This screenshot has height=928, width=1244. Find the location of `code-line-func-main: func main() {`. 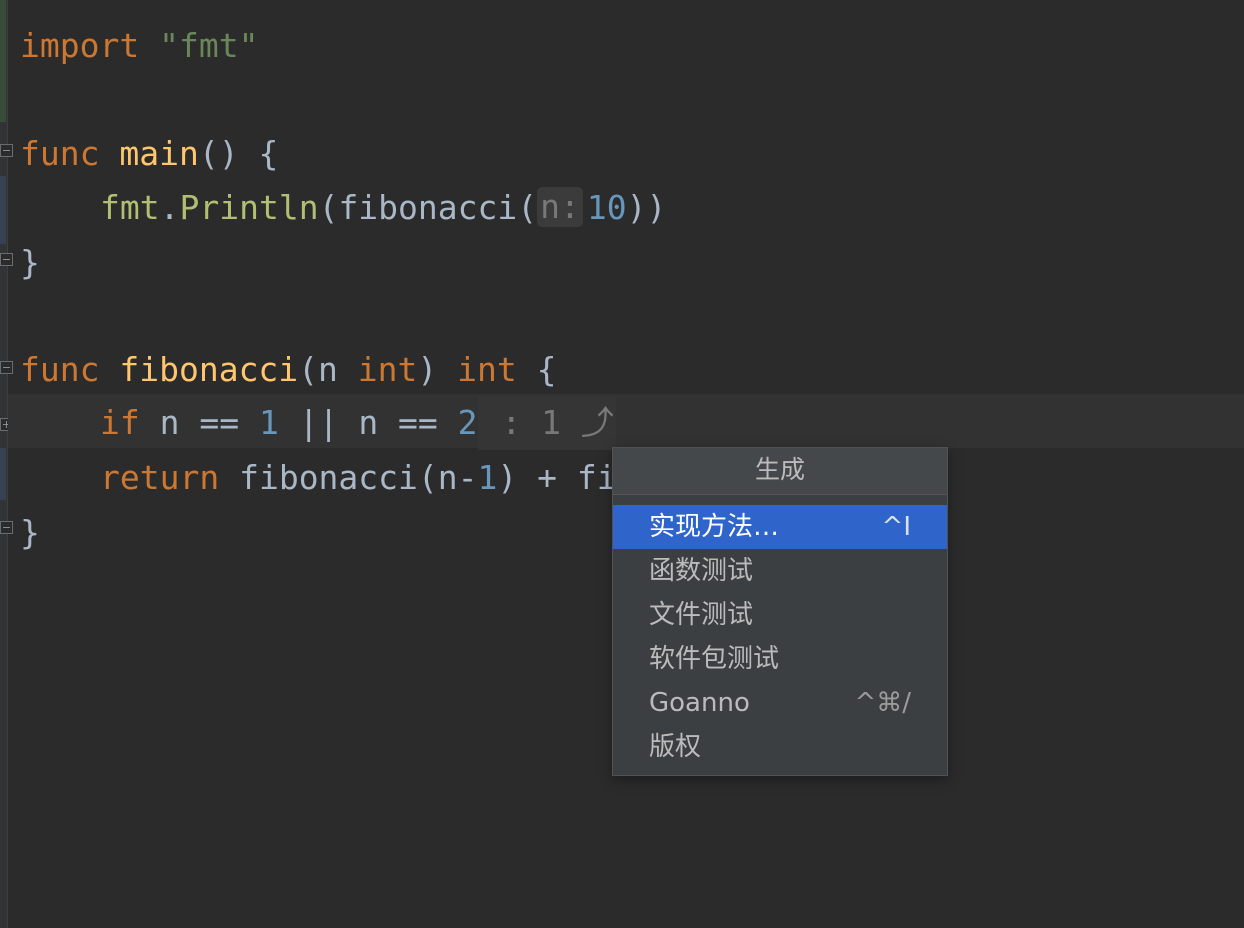

code-line-func-main: func main() { is located at coordinates (149, 154).